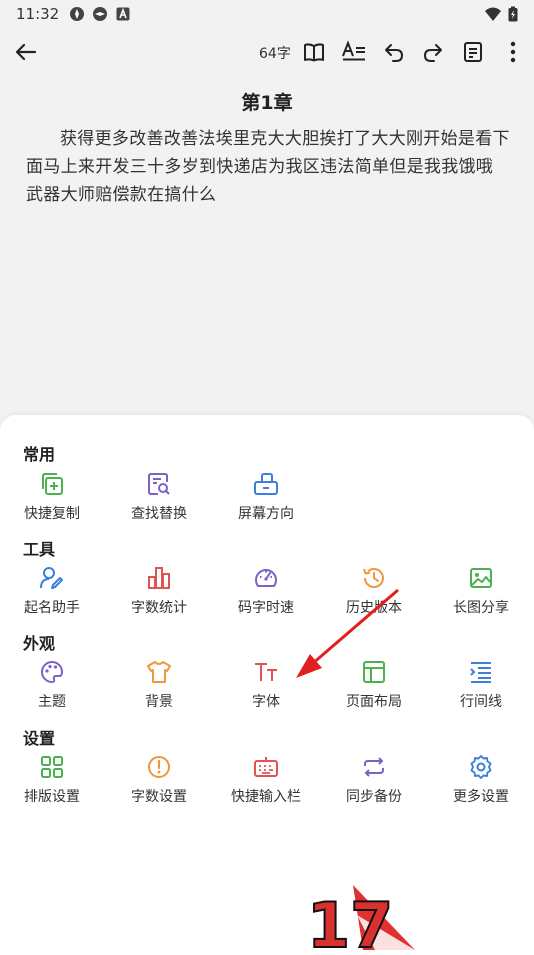  Describe the element at coordinates (159, 578) in the screenshot. I see `bar-chart-icon` at that location.